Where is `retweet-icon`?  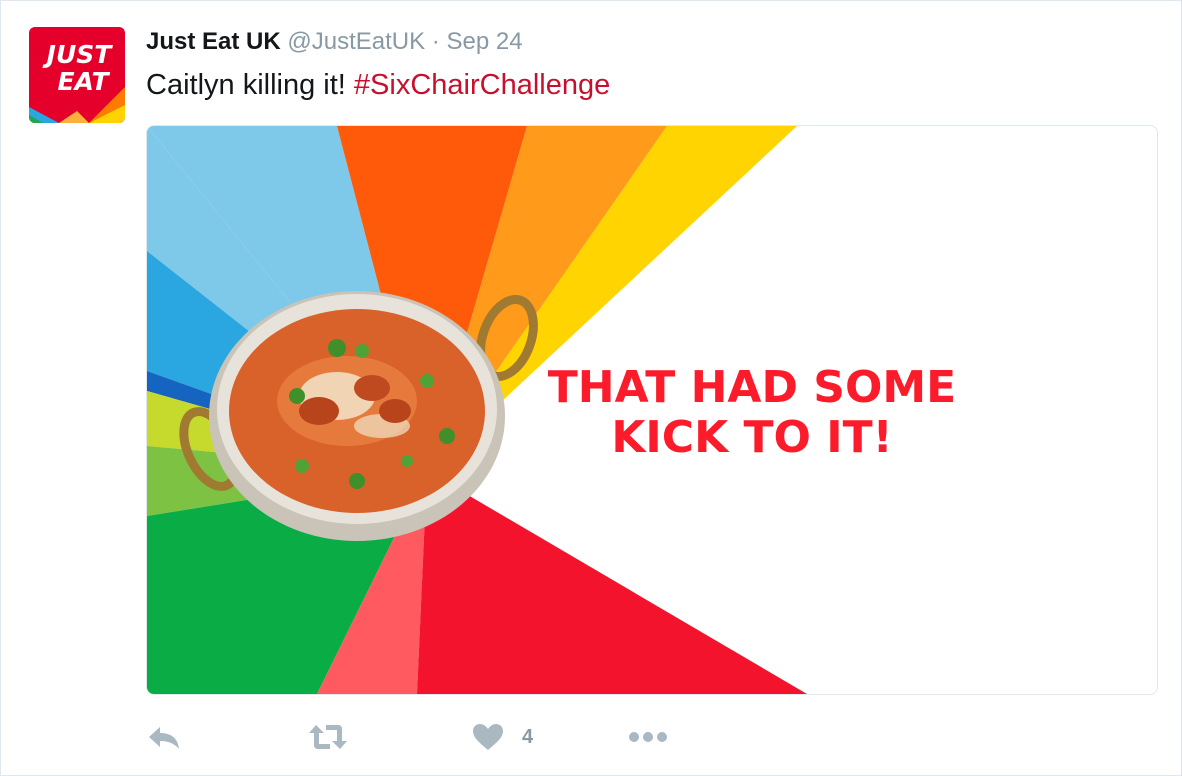
retweet-icon is located at coordinates (328, 737).